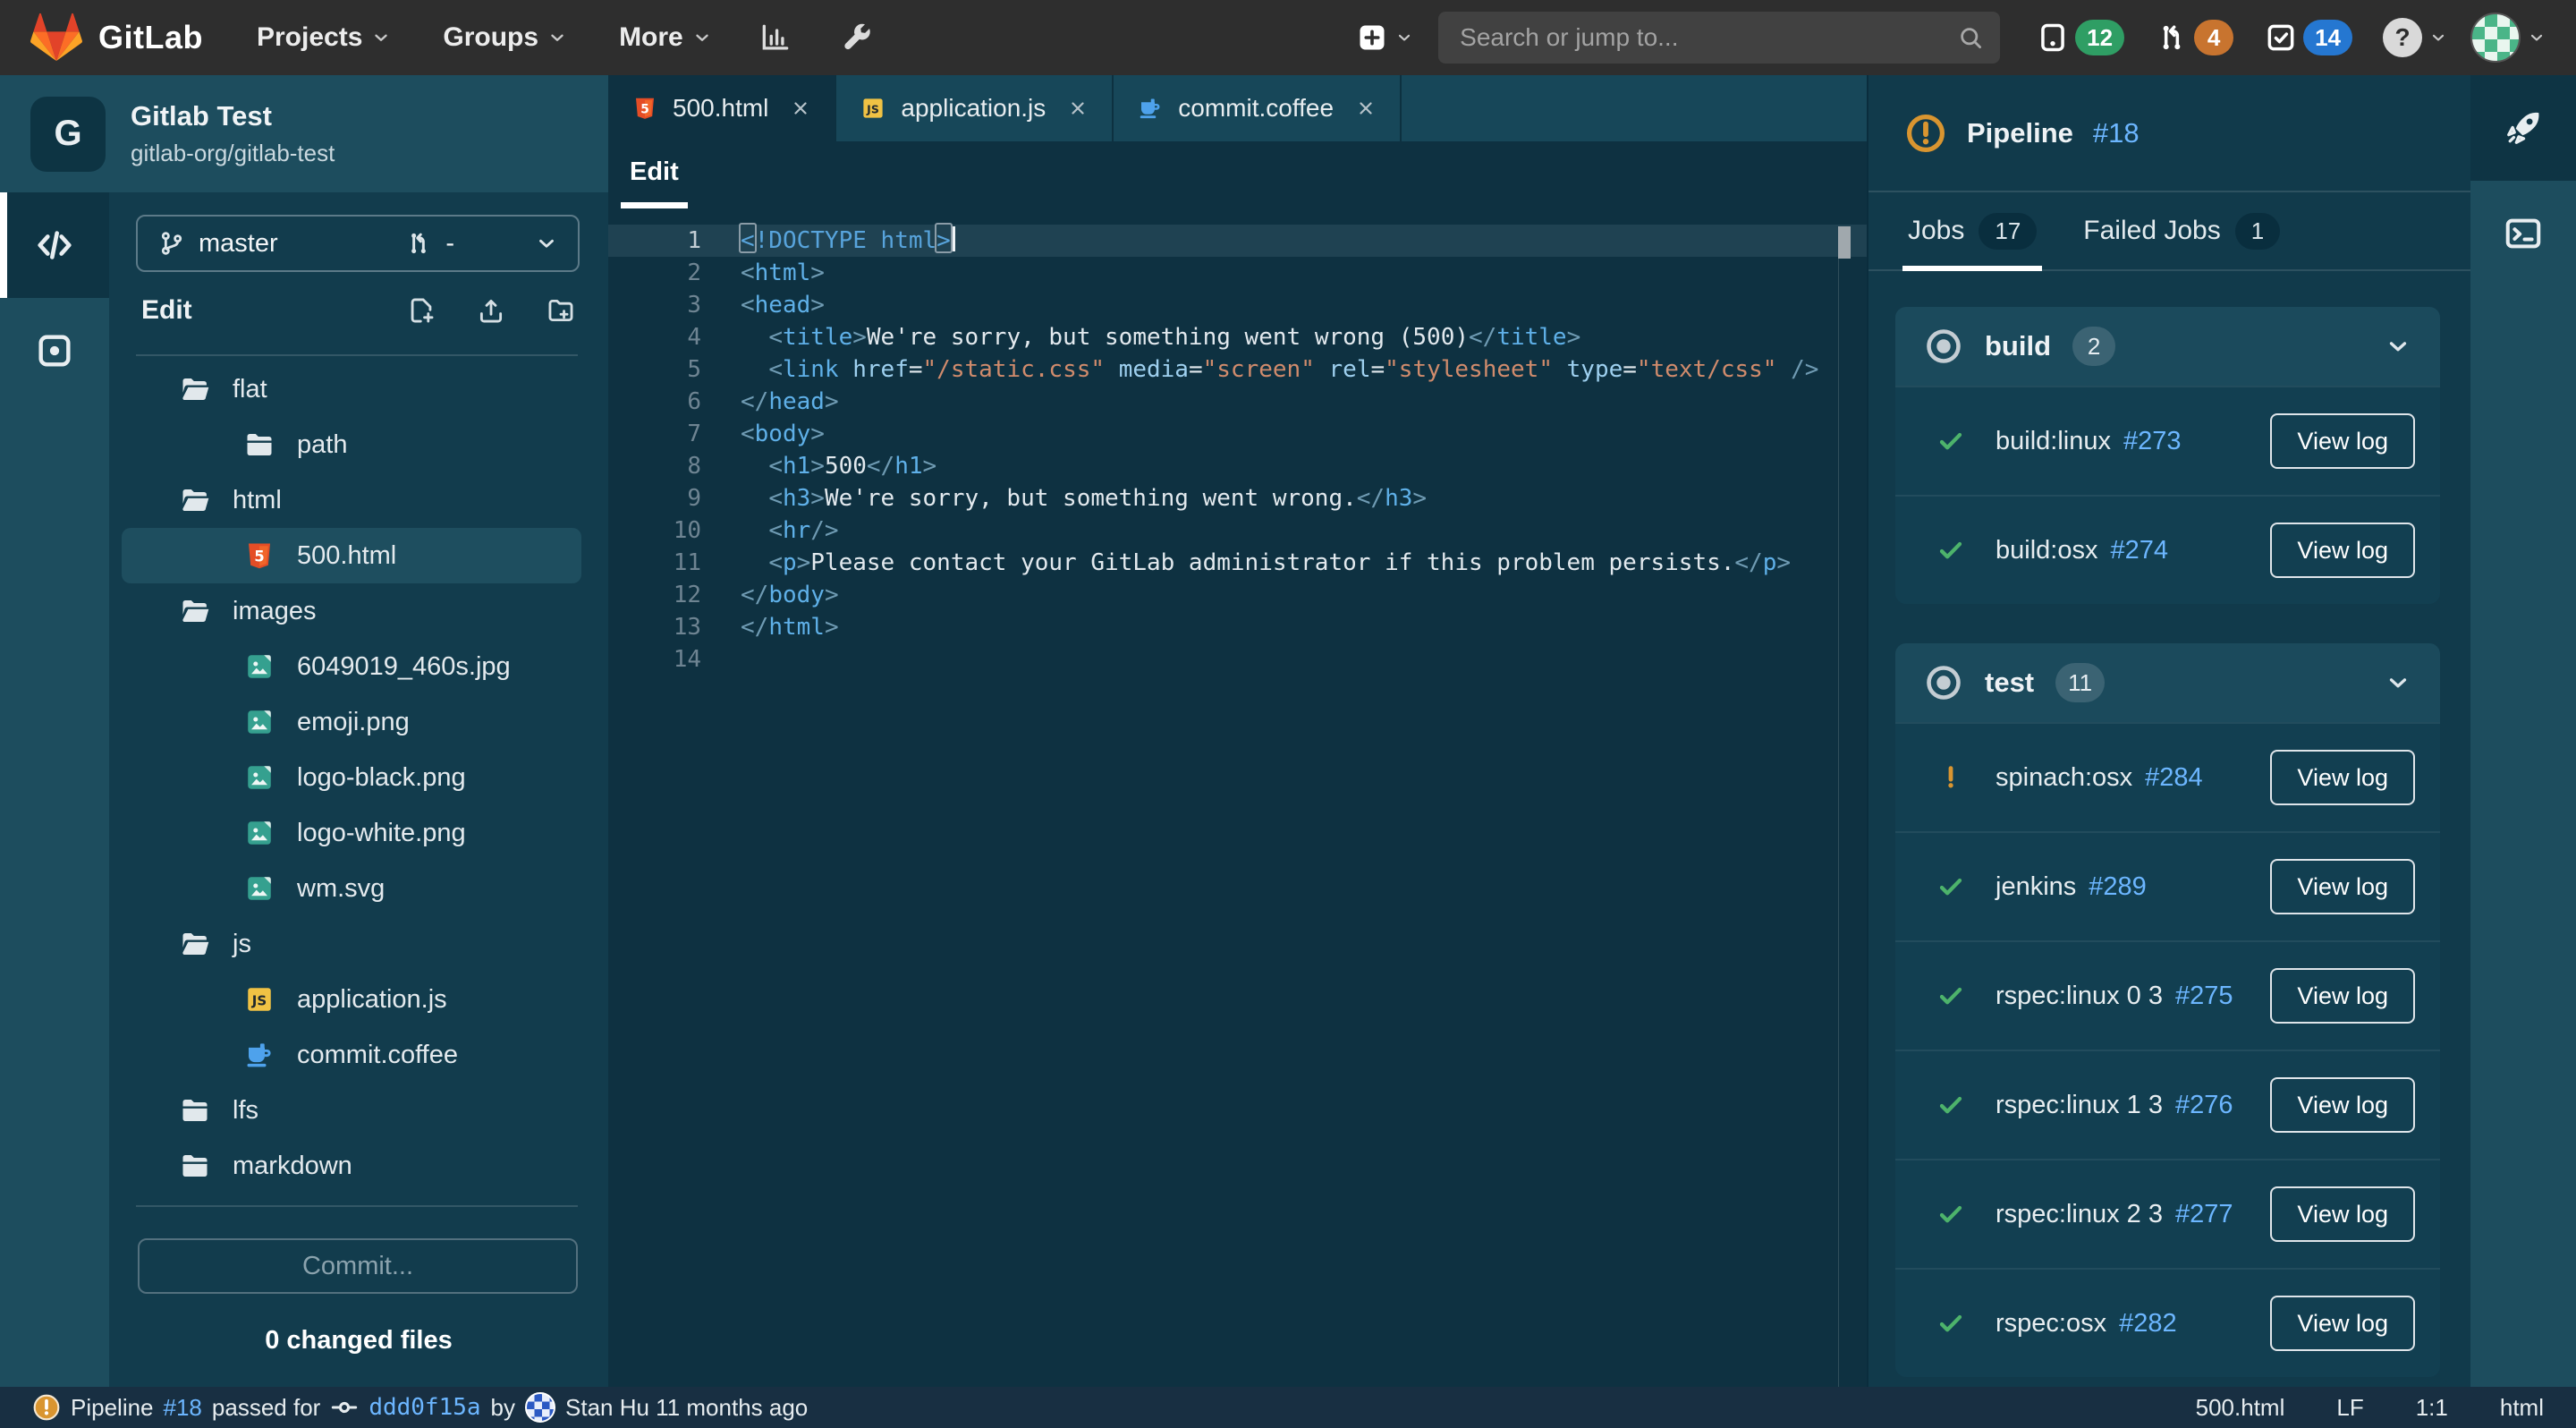 This screenshot has width=2576, height=1428. I want to click on tree-item-logo-white.png: logo-white.png, so click(351, 833).